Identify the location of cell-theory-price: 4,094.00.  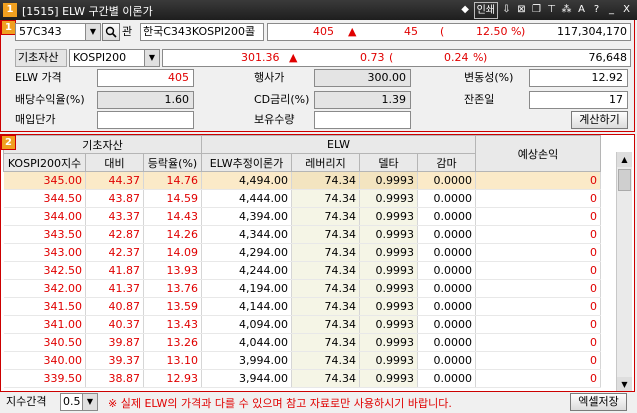
(246, 324).